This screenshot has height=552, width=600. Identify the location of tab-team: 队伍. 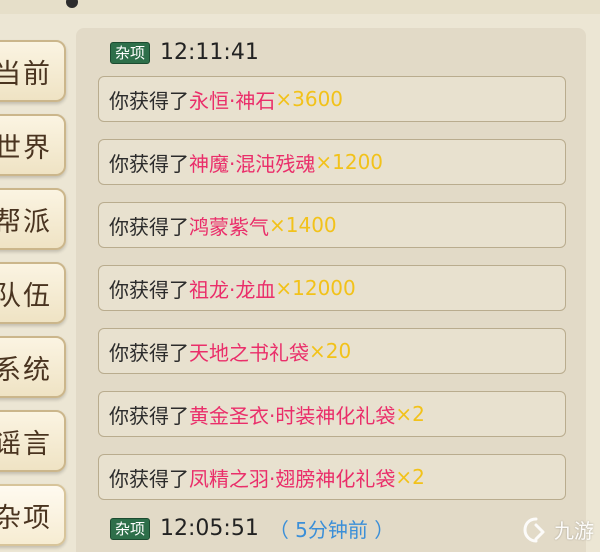
(33, 293).